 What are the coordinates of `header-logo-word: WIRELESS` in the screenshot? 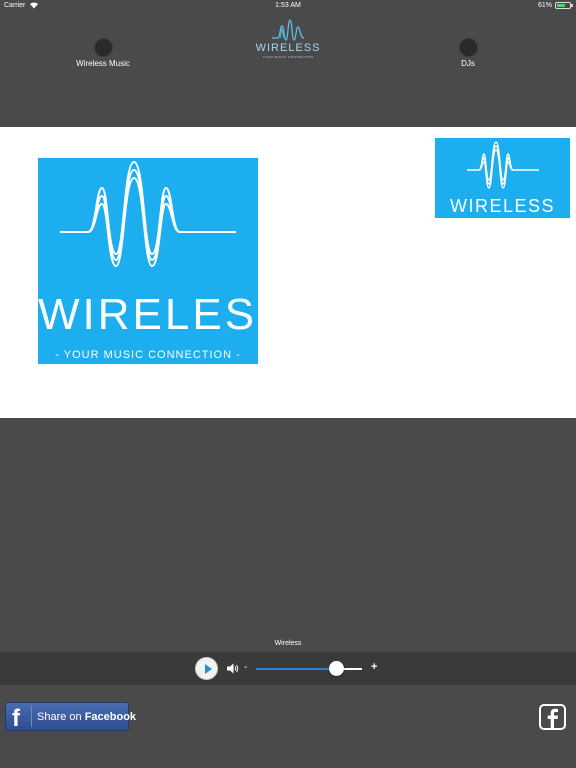 It's located at (288, 48).